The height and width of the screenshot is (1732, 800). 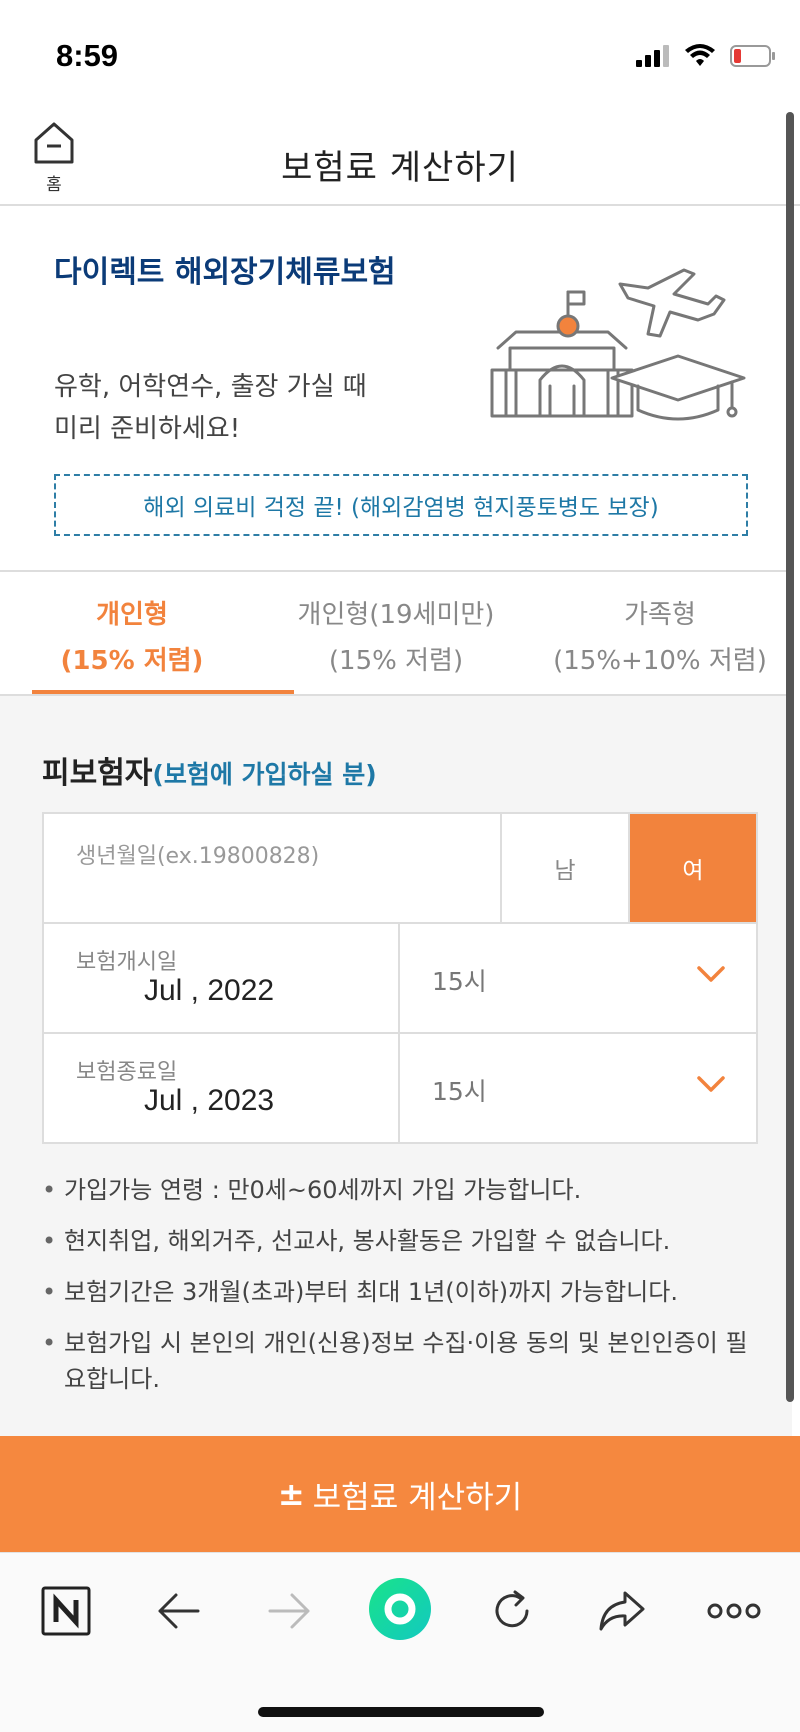 I want to click on back-arrow-icon, so click(x=179, y=1611).